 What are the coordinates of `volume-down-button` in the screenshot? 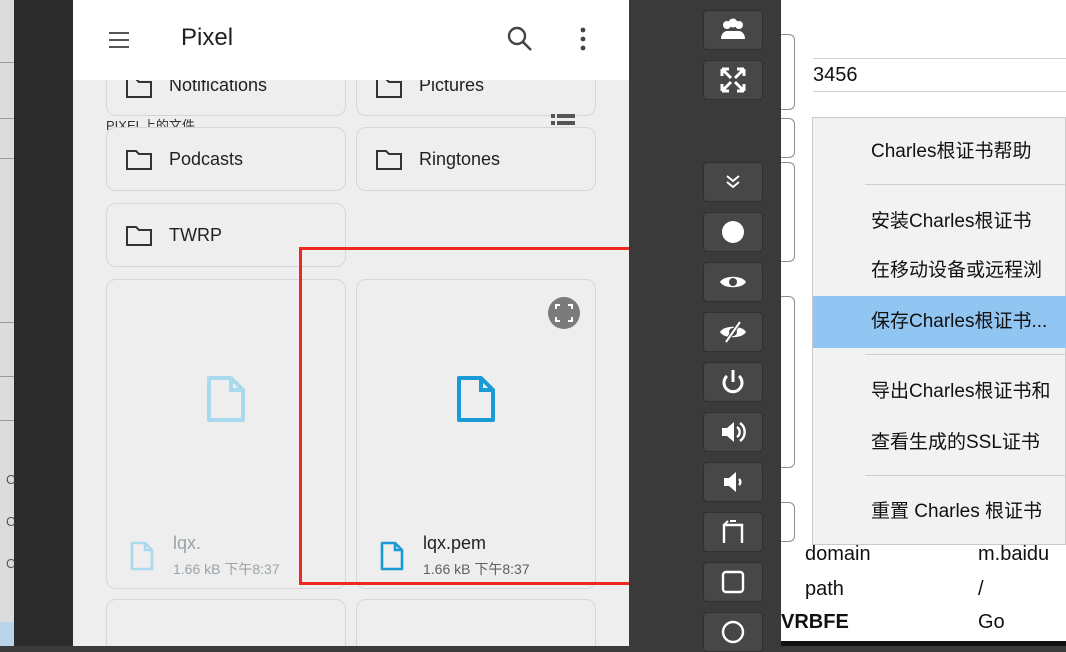 It's located at (733, 482).